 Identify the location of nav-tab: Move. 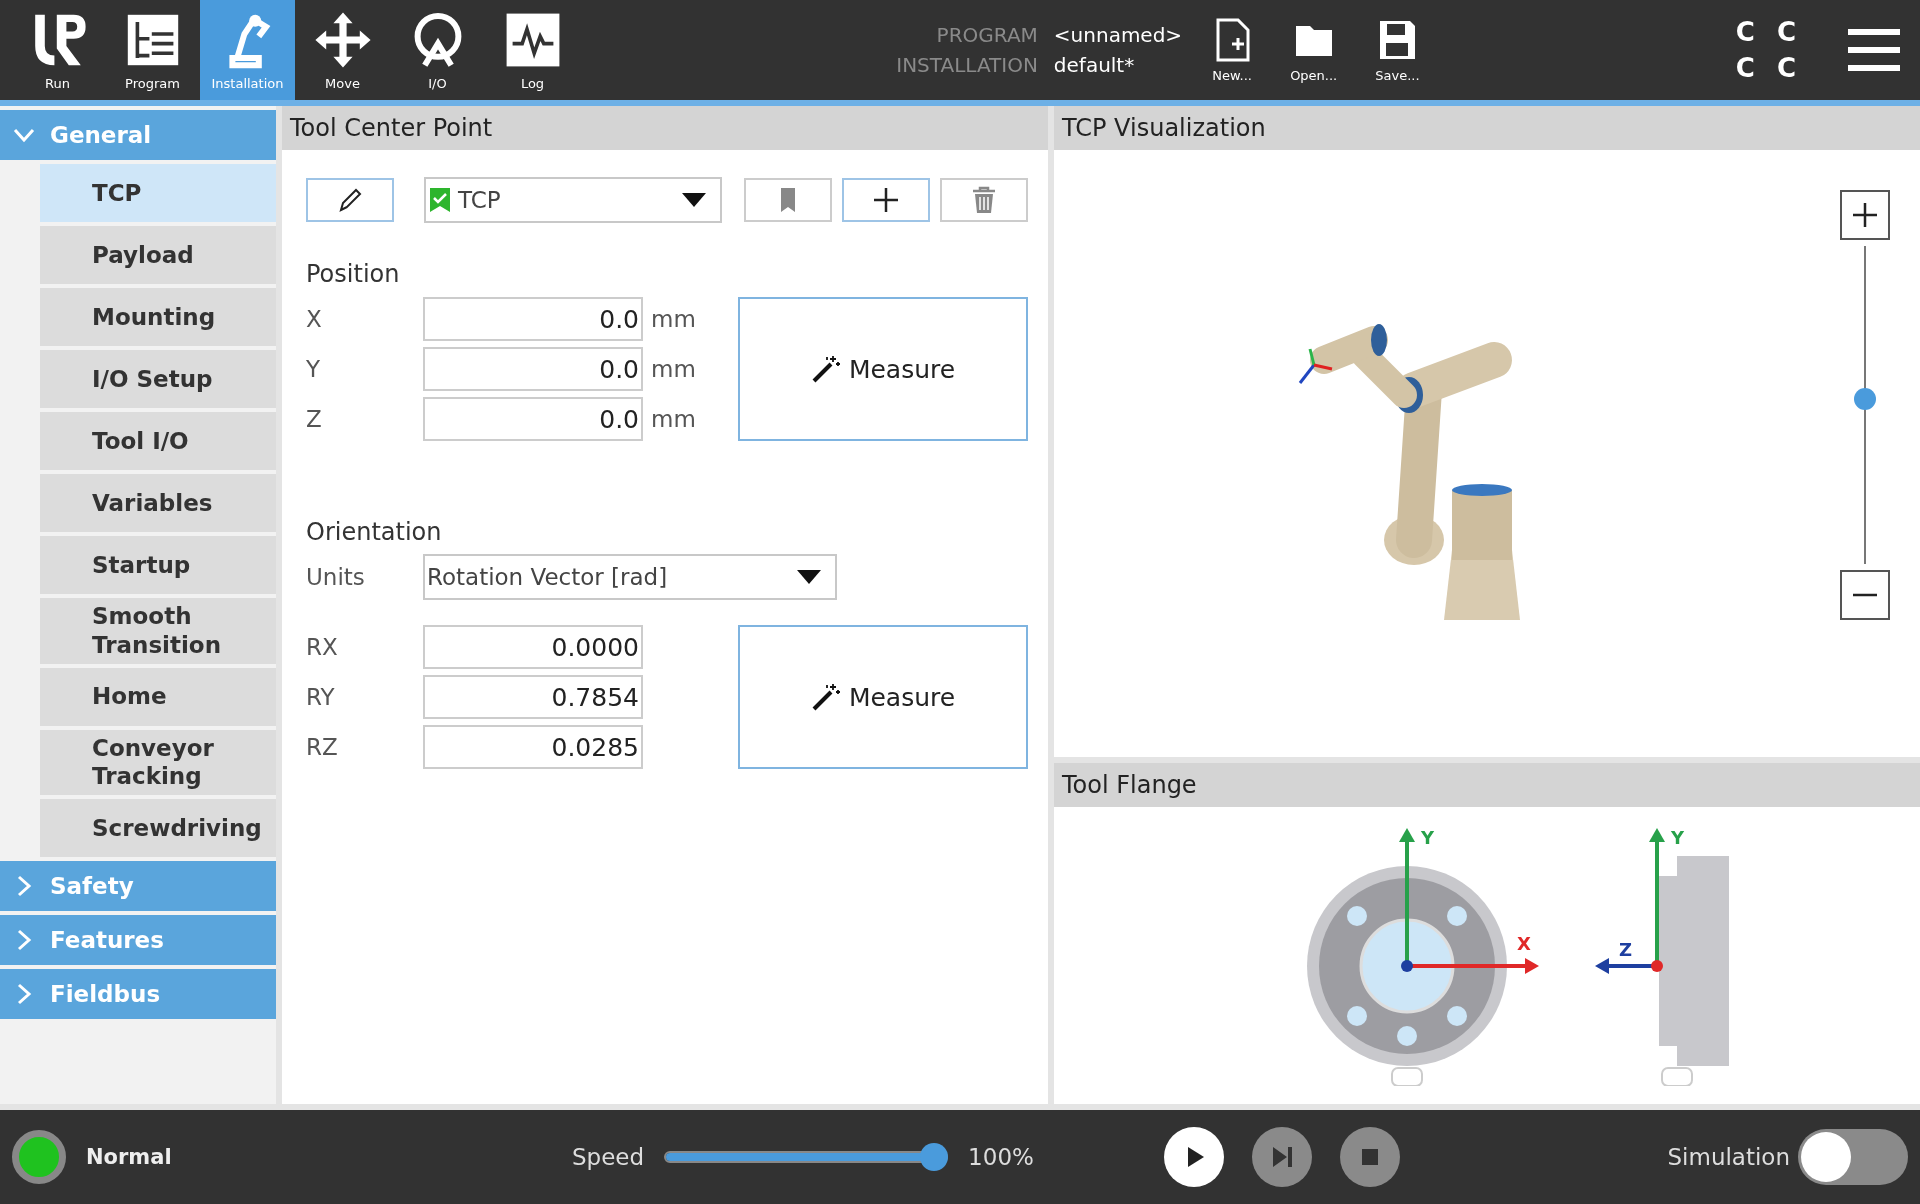
(342, 50).